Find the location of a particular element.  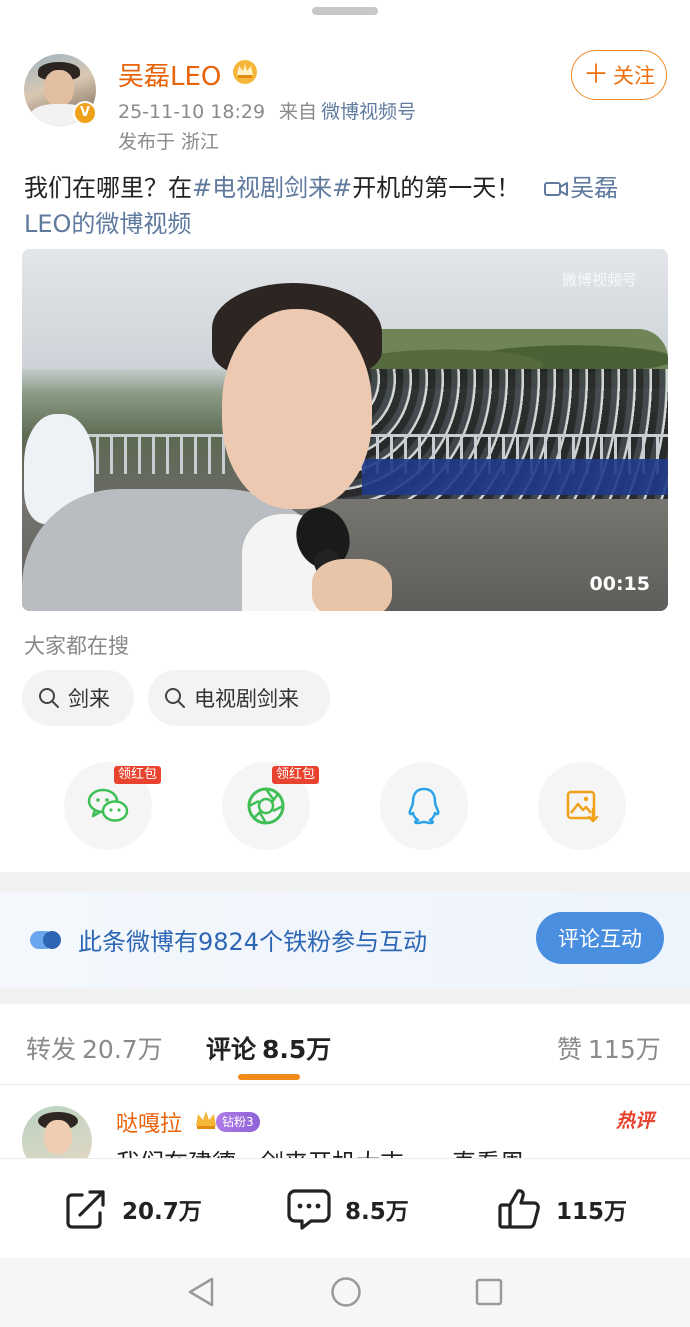

hashtag-link: #电视剧剑来# is located at coordinates (272, 188).